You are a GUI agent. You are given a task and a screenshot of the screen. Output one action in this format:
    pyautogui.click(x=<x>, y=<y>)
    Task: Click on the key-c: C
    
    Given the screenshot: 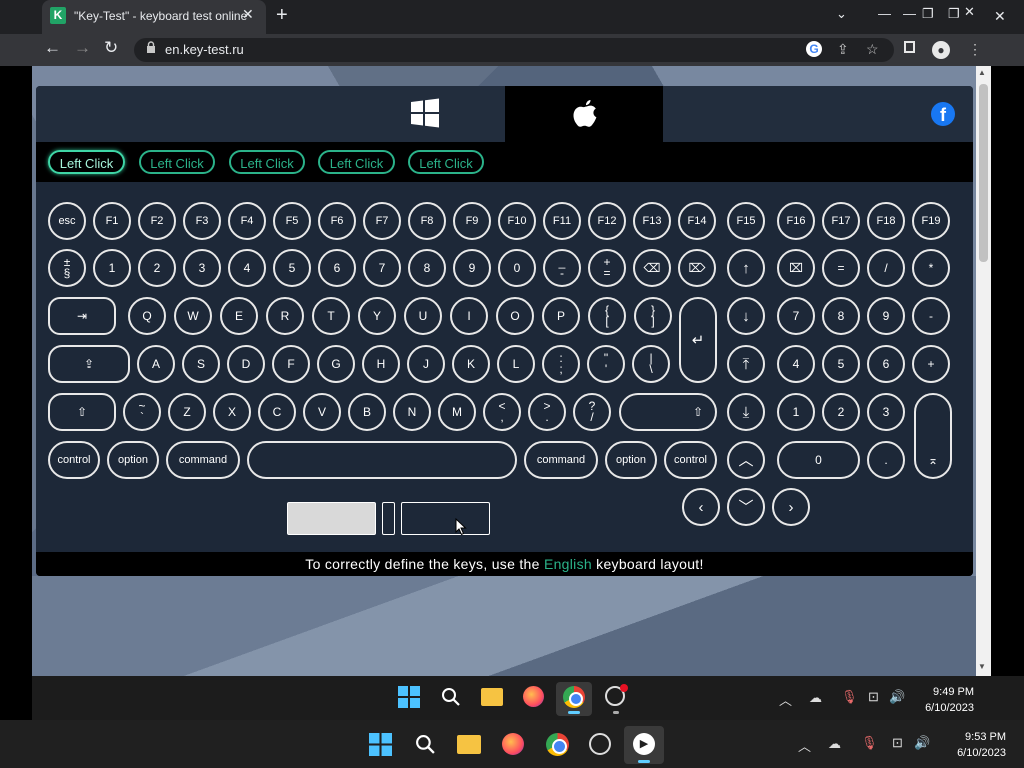 What is the action you would take?
    pyautogui.click(x=277, y=412)
    